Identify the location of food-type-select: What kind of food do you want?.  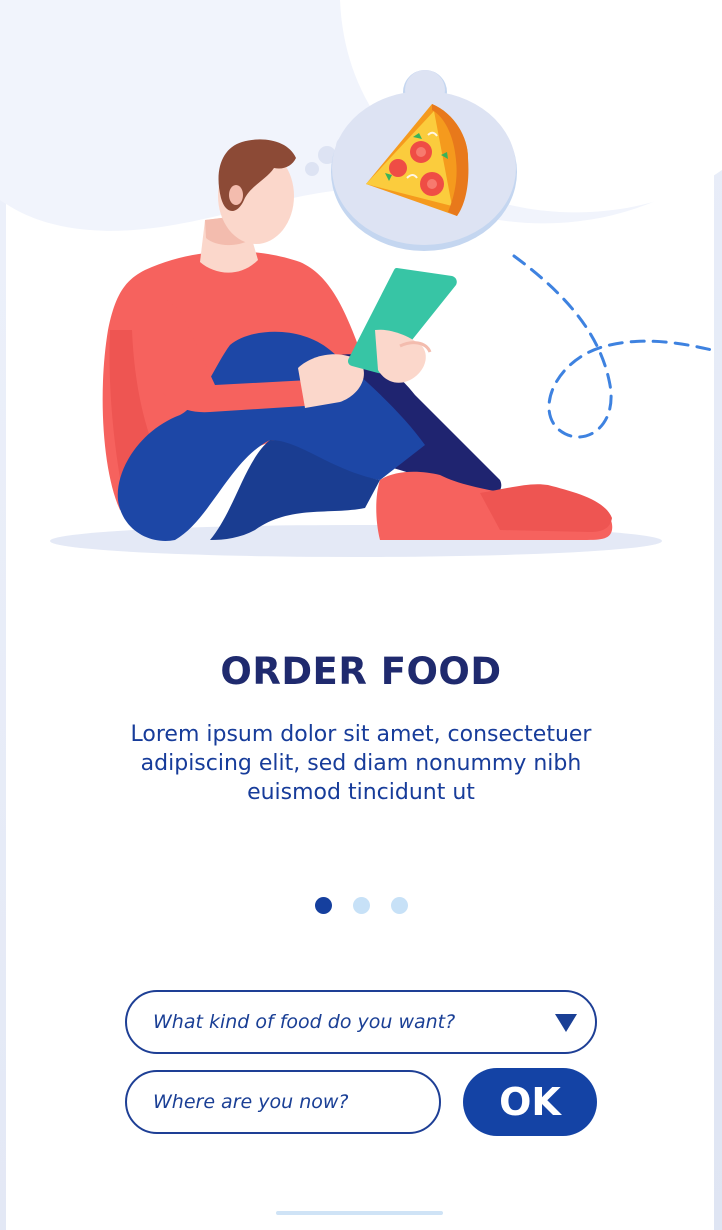
(361, 1022).